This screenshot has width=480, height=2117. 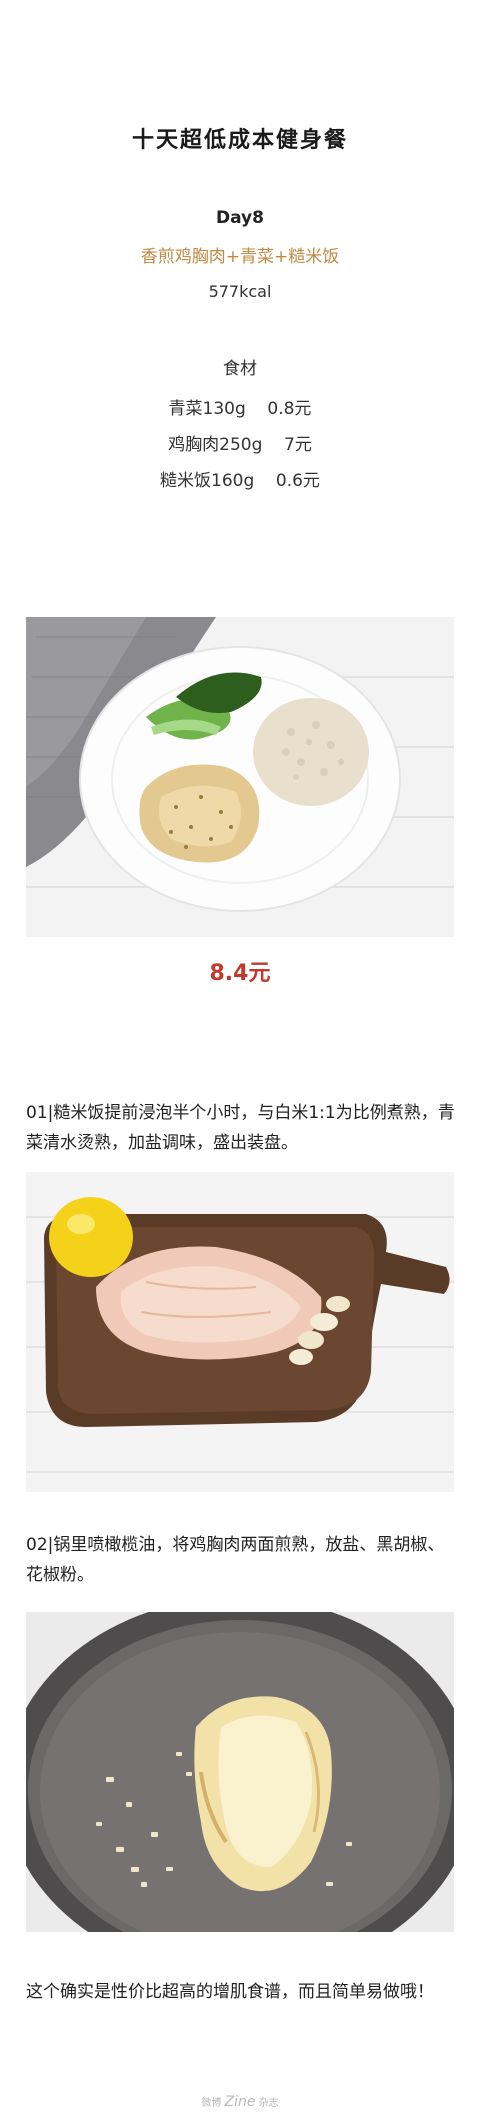 What do you see at coordinates (240, 291) in the screenshot?
I see `calorie-count: 577kcal` at bounding box center [240, 291].